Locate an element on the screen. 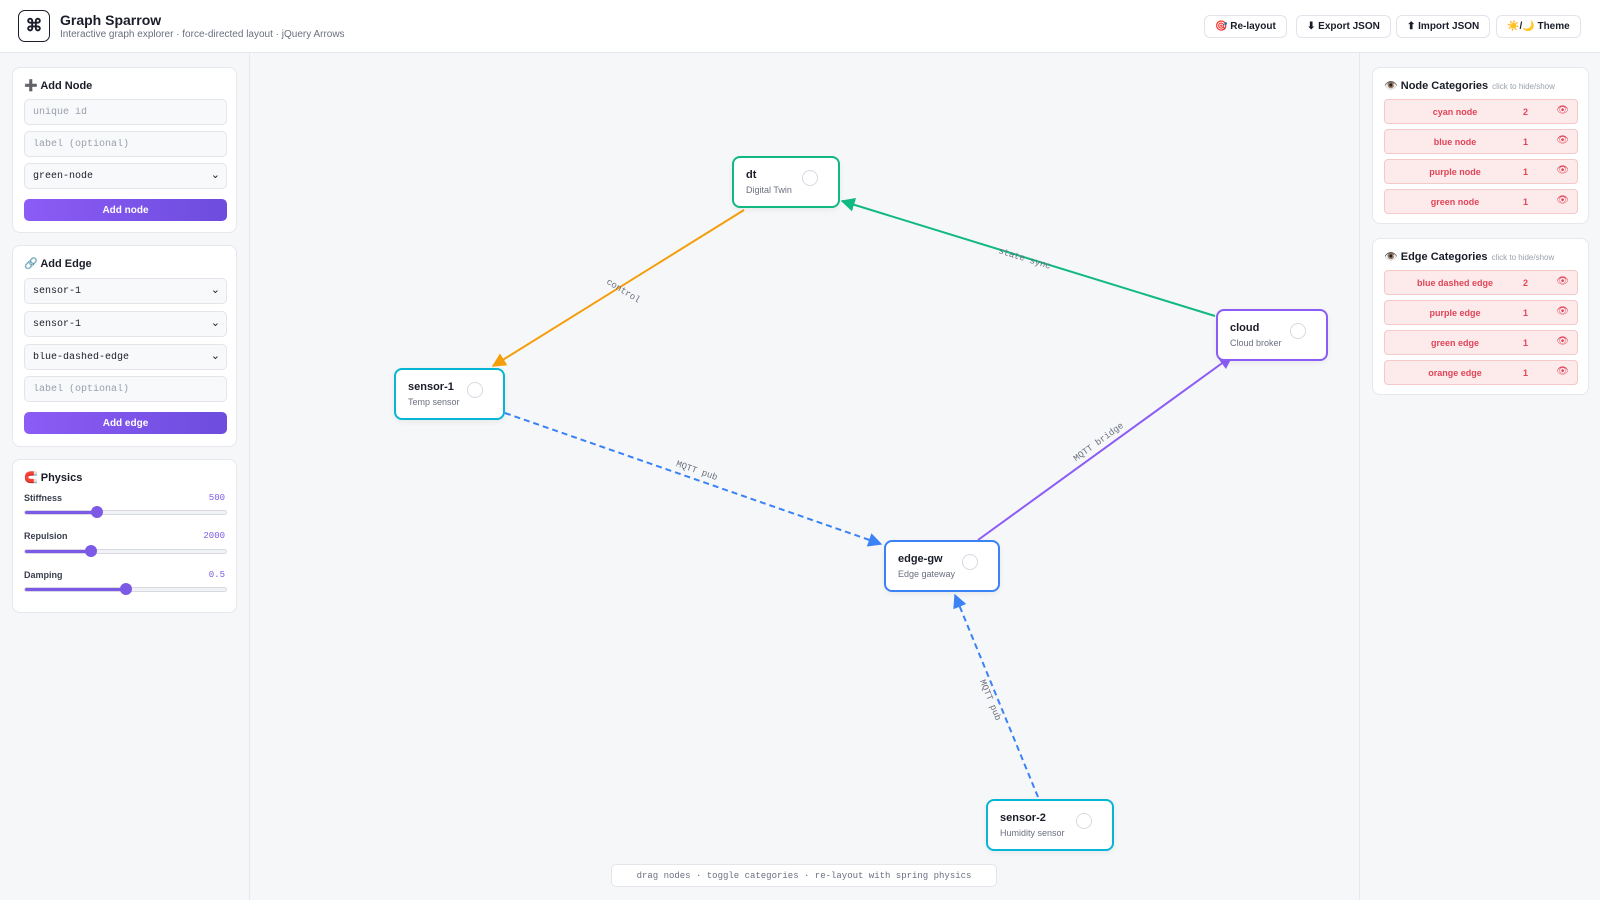 The height and width of the screenshot is (900, 1600). node-id: sensor-1 is located at coordinates (431, 387).